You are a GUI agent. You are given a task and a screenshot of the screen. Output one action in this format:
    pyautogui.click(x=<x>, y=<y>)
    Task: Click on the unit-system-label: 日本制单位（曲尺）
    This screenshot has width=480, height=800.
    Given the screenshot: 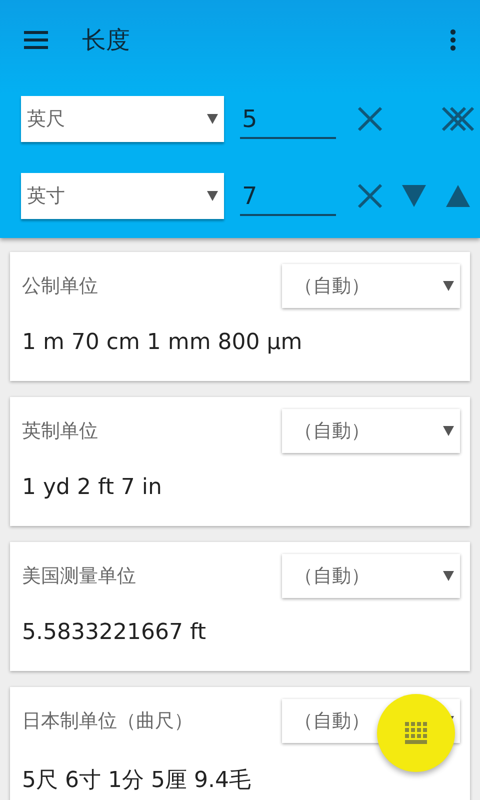 What is the action you would take?
    pyautogui.click(x=107, y=721)
    